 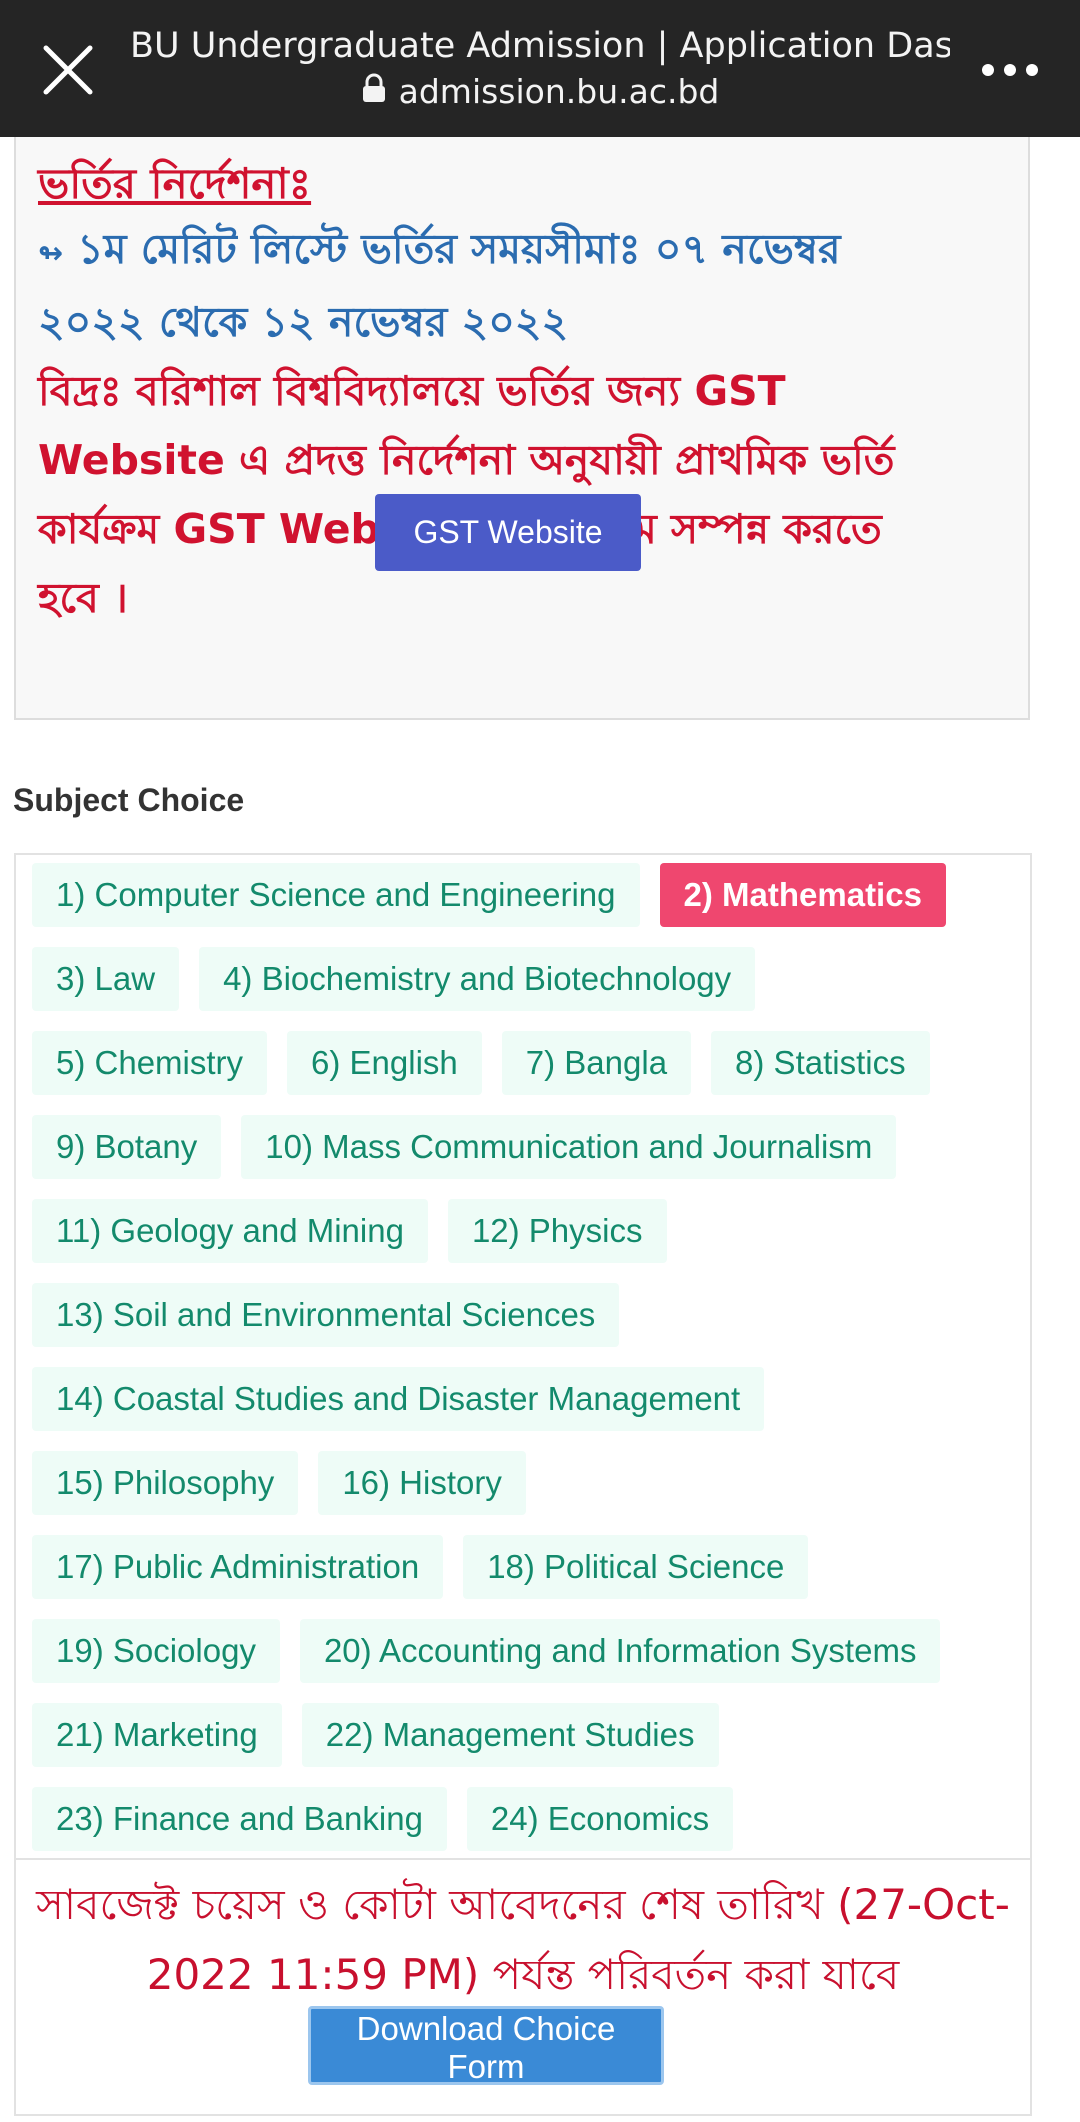 What do you see at coordinates (51, 253) in the screenshot?
I see `arrow-icon: ↬` at bounding box center [51, 253].